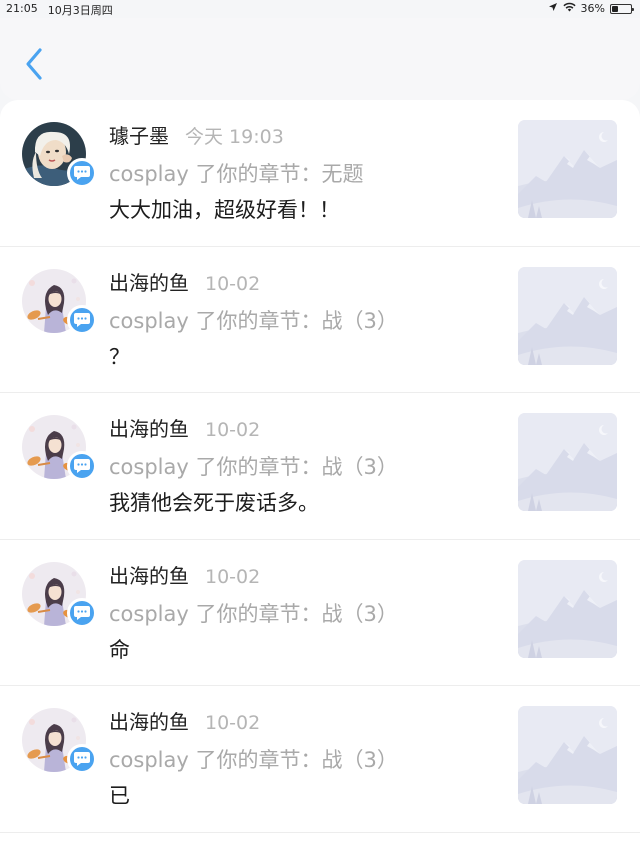  I want to click on battery-percent: 36%, so click(592, 8).